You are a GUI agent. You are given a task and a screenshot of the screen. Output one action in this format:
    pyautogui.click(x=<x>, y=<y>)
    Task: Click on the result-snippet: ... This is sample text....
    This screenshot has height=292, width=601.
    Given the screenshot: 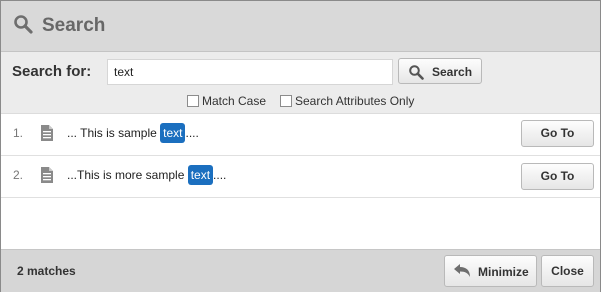 What is the action you would take?
    pyautogui.click(x=133, y=133)
    